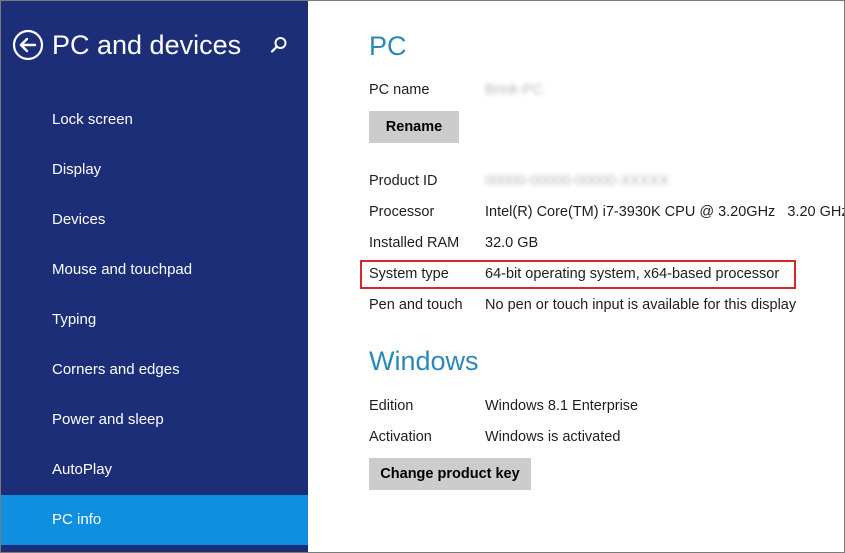  Describe the element at coordinates (400, 437) in the screenshot. I see `activation-label: Activation` at that location.